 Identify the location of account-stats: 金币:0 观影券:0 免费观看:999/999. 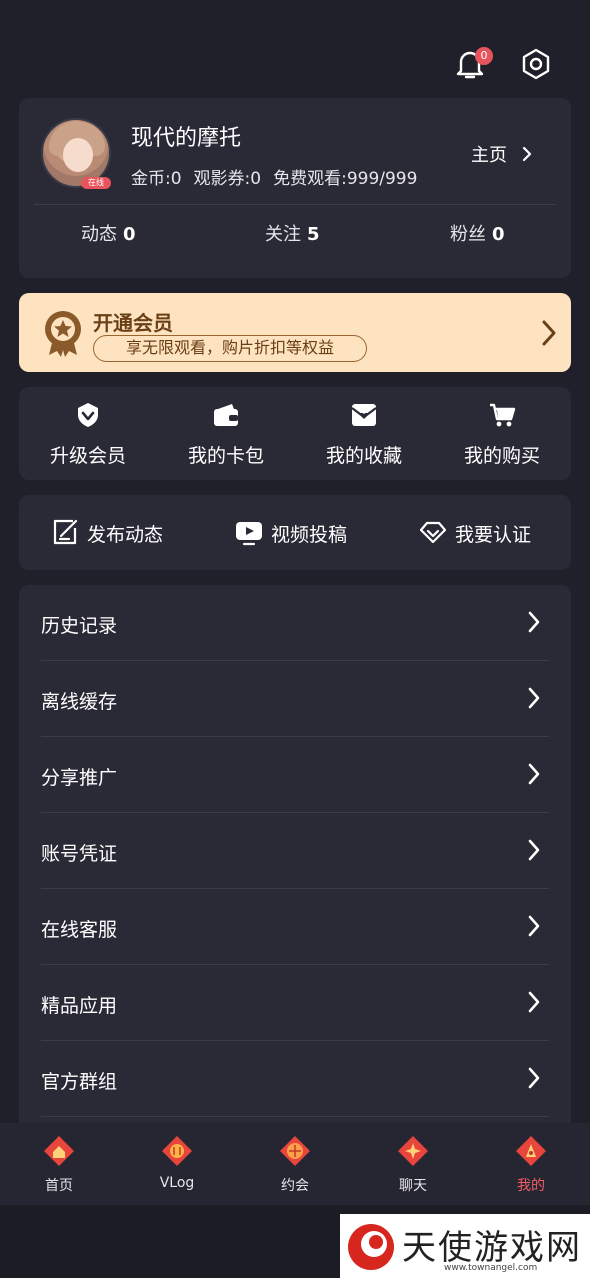
(280, 176).